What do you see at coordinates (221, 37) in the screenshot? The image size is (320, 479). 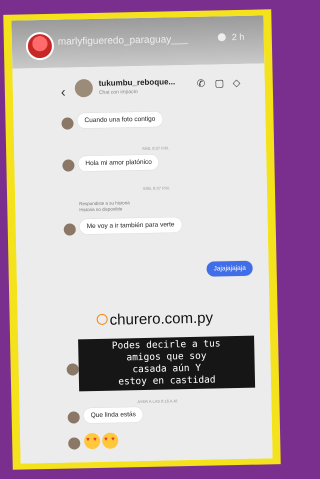 I see `verified-dot-icon` at bounding box center [221, 37].